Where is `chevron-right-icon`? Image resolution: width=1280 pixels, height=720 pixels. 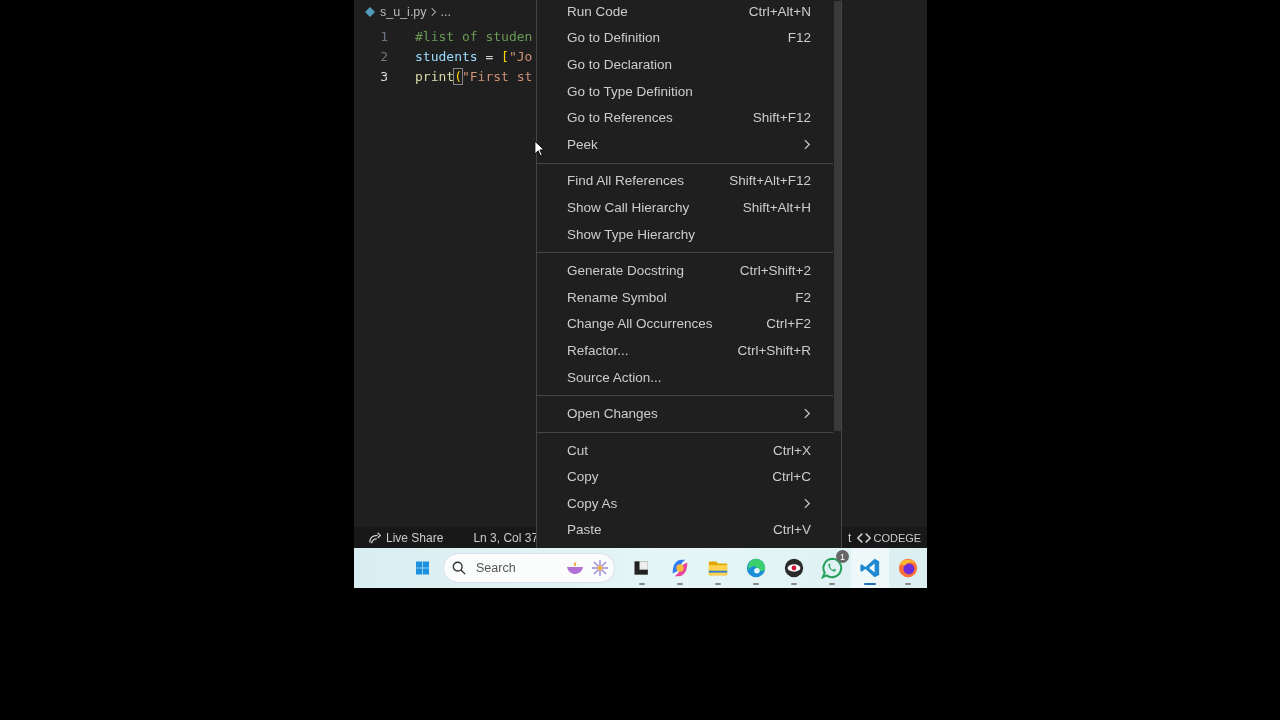
chevron-right-icon is located at coordinates (433, 12).